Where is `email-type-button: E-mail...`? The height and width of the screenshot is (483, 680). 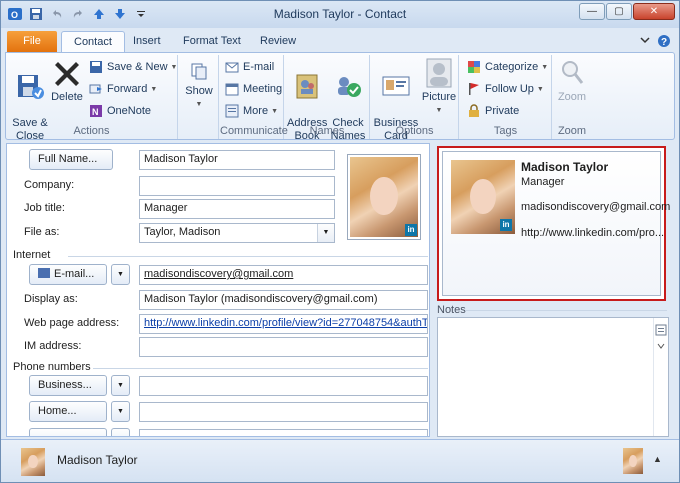 email-type-button: E-mail... is located at coordinates (68, 274).